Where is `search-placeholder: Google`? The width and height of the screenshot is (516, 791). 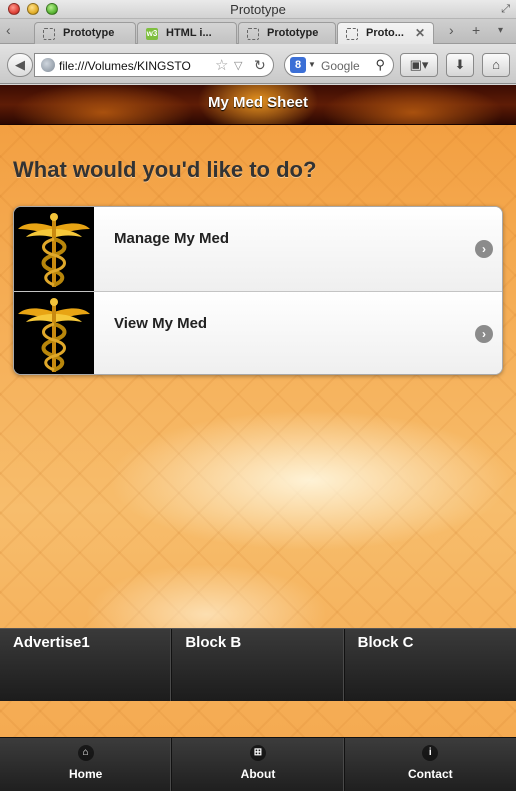 search-placeholder: Google is located at coordinates (340, 66).